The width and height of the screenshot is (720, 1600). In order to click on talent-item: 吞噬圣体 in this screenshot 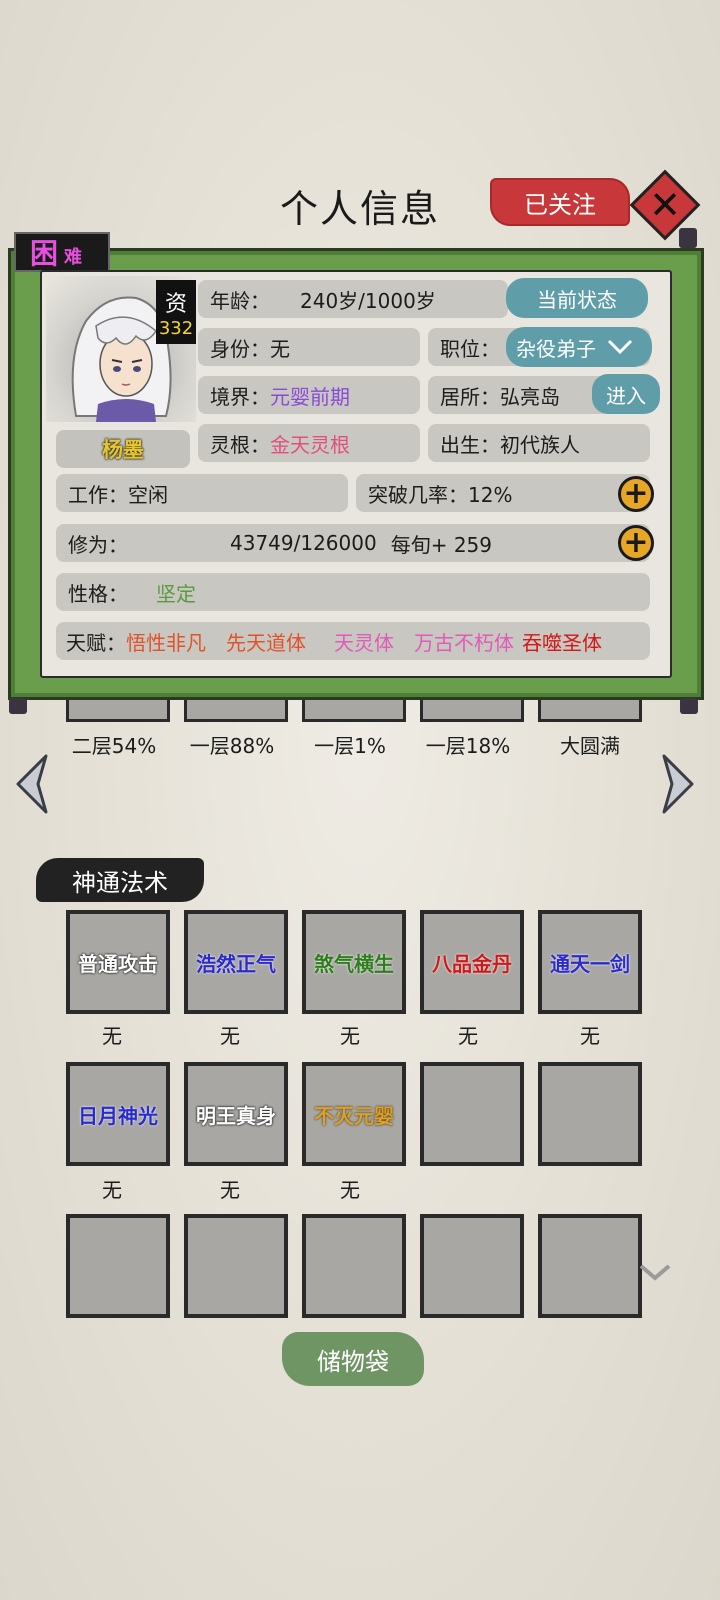, I will do `click(562, 642)`.